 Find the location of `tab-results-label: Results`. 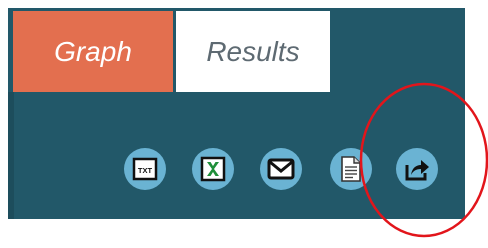

tab-results-label: Results is located at coordinates (253, 51).